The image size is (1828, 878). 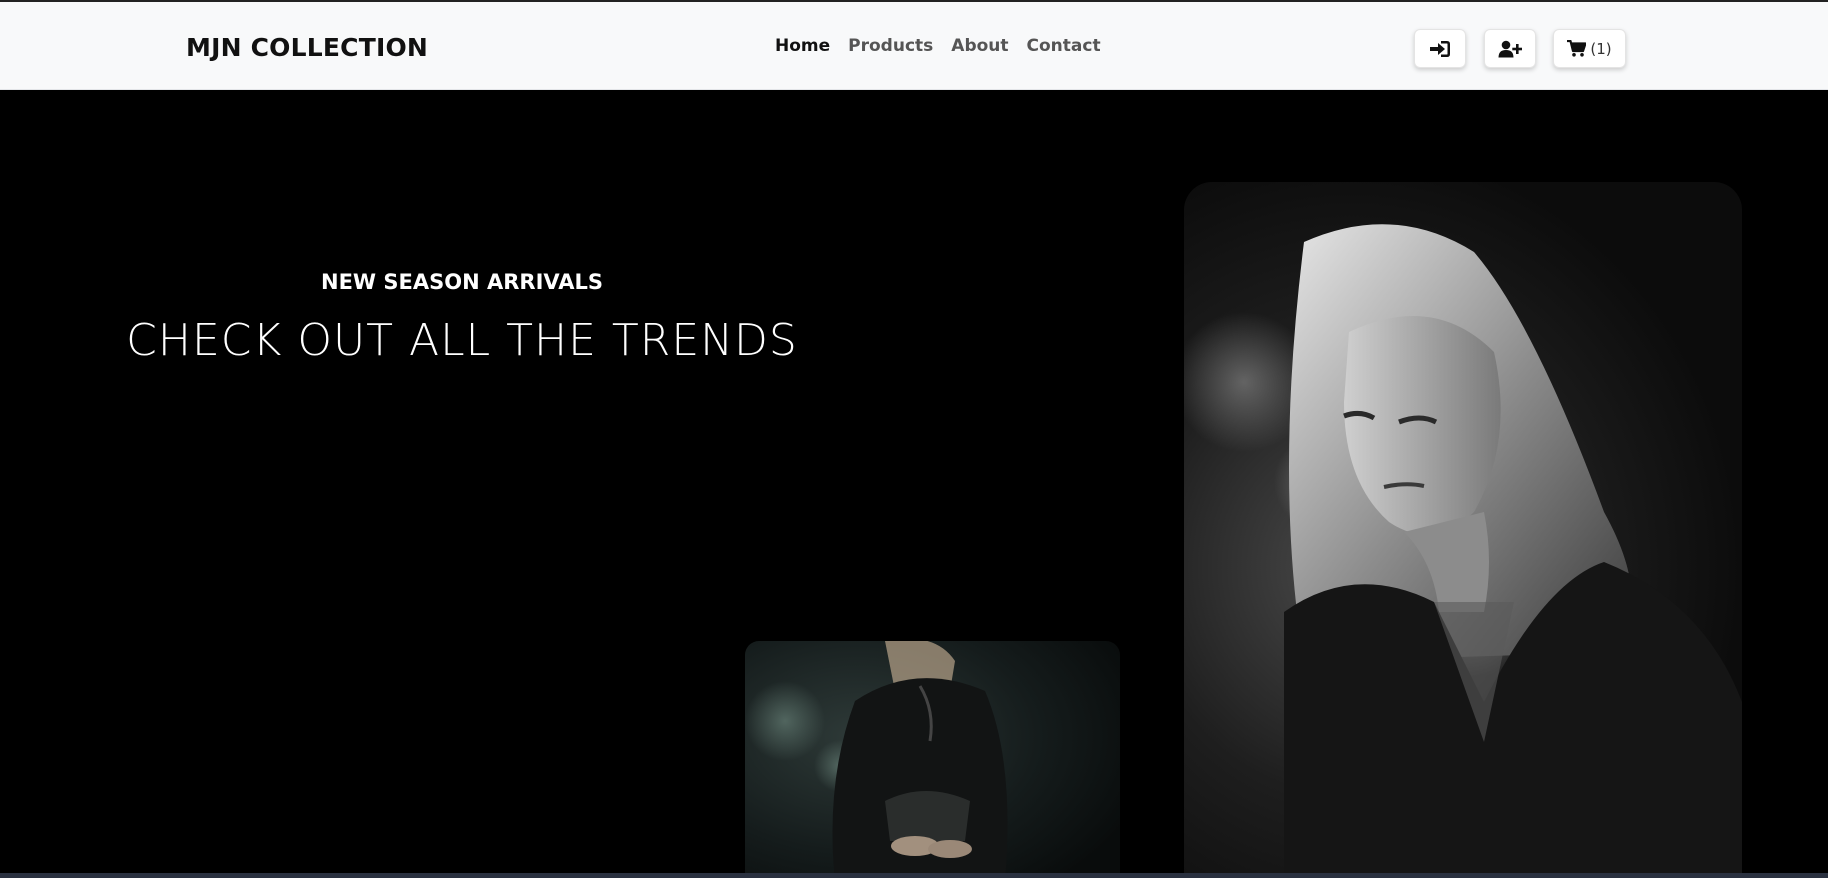 I want to click on main-nav: Home Products About Contact, so click(x=938, y=46).